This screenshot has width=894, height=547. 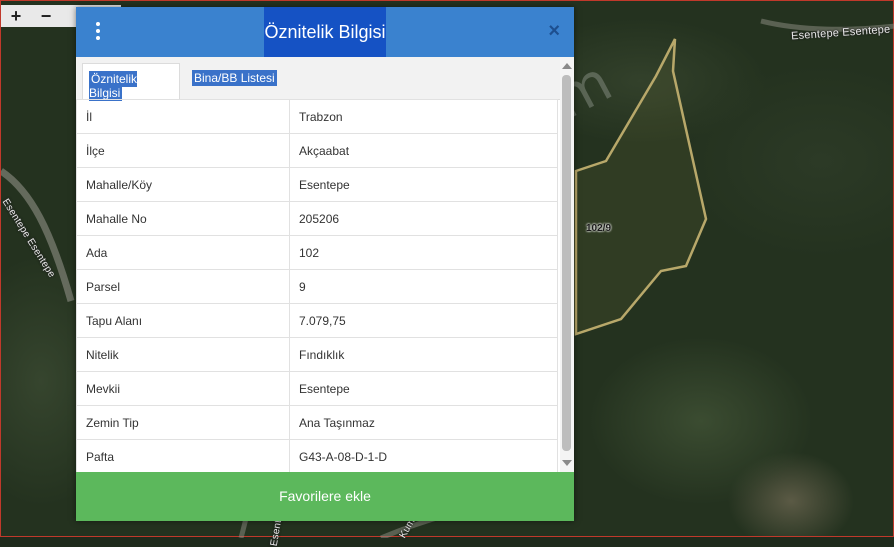 What do you see at coordinates (325, 496) in the screenshot?
I see `add-to-favorites-button: Favorilere ekle` at bounding box center [325, 496].